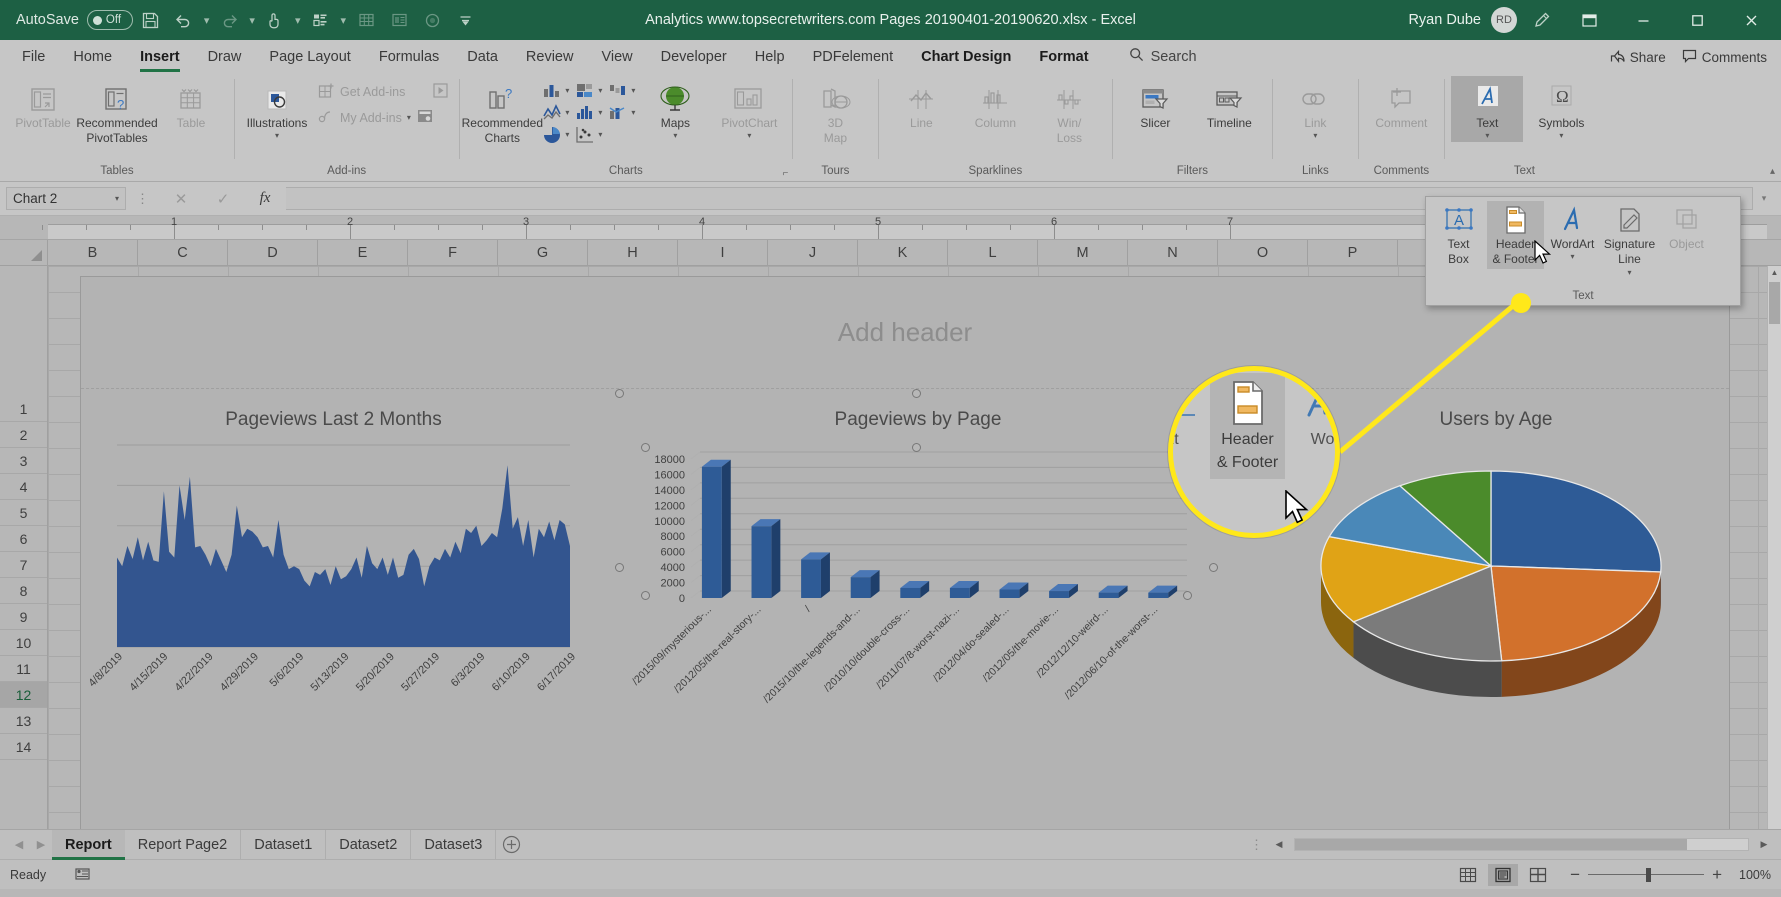 The image size is (1781, 897). I want to click on row-header-1: 1, so click(23, 409).